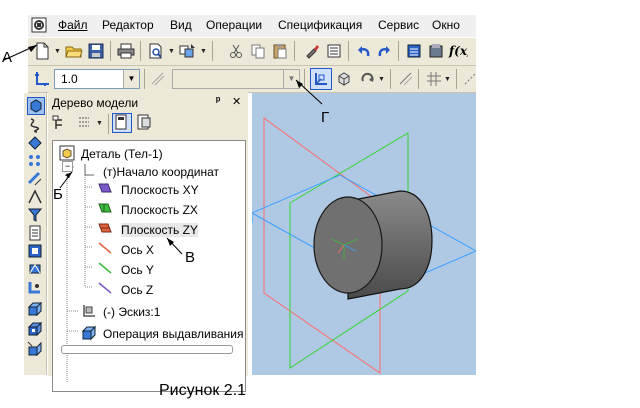 This screenshot has height=408, width=640. What do you see at coordinates (190, 257) in the screenshot?
I see `annotation-v: В` at bounding box center [190, 257].